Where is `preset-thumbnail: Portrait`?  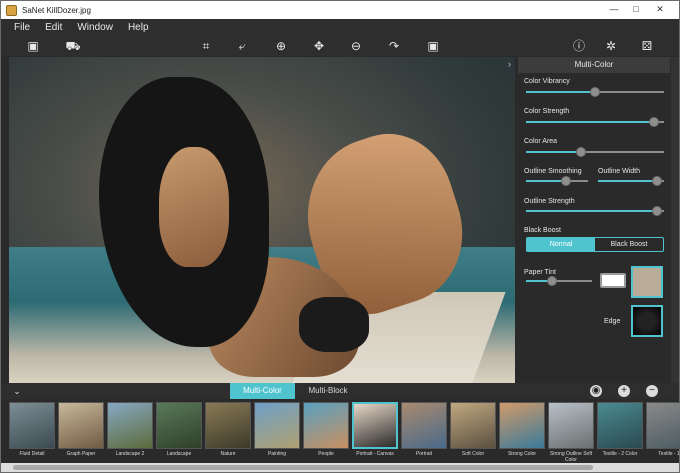
preset-thumbnail: Portrait is located at coordinates (424, 431).